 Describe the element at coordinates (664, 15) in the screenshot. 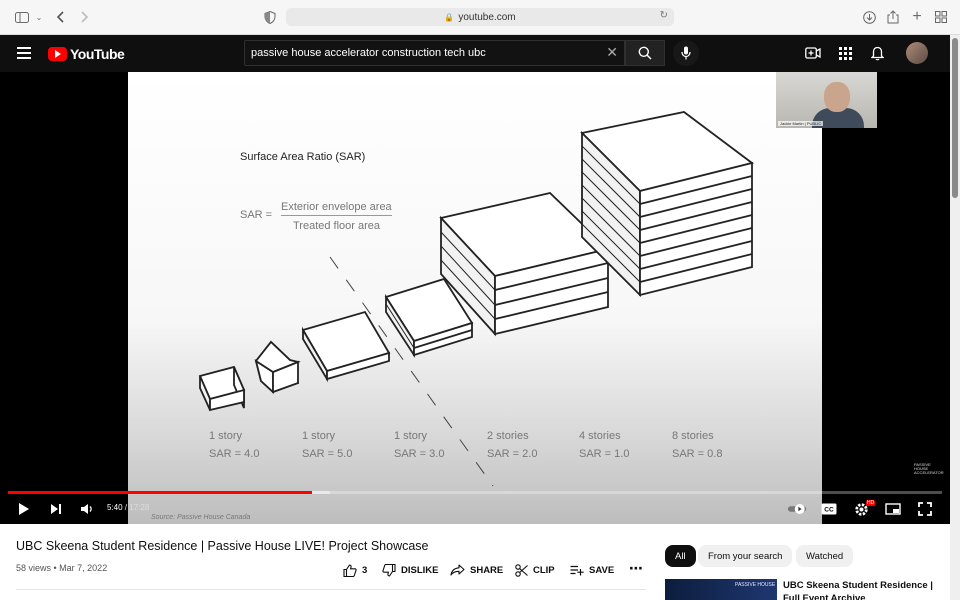

I see `reload-icon: ↻` at that location.